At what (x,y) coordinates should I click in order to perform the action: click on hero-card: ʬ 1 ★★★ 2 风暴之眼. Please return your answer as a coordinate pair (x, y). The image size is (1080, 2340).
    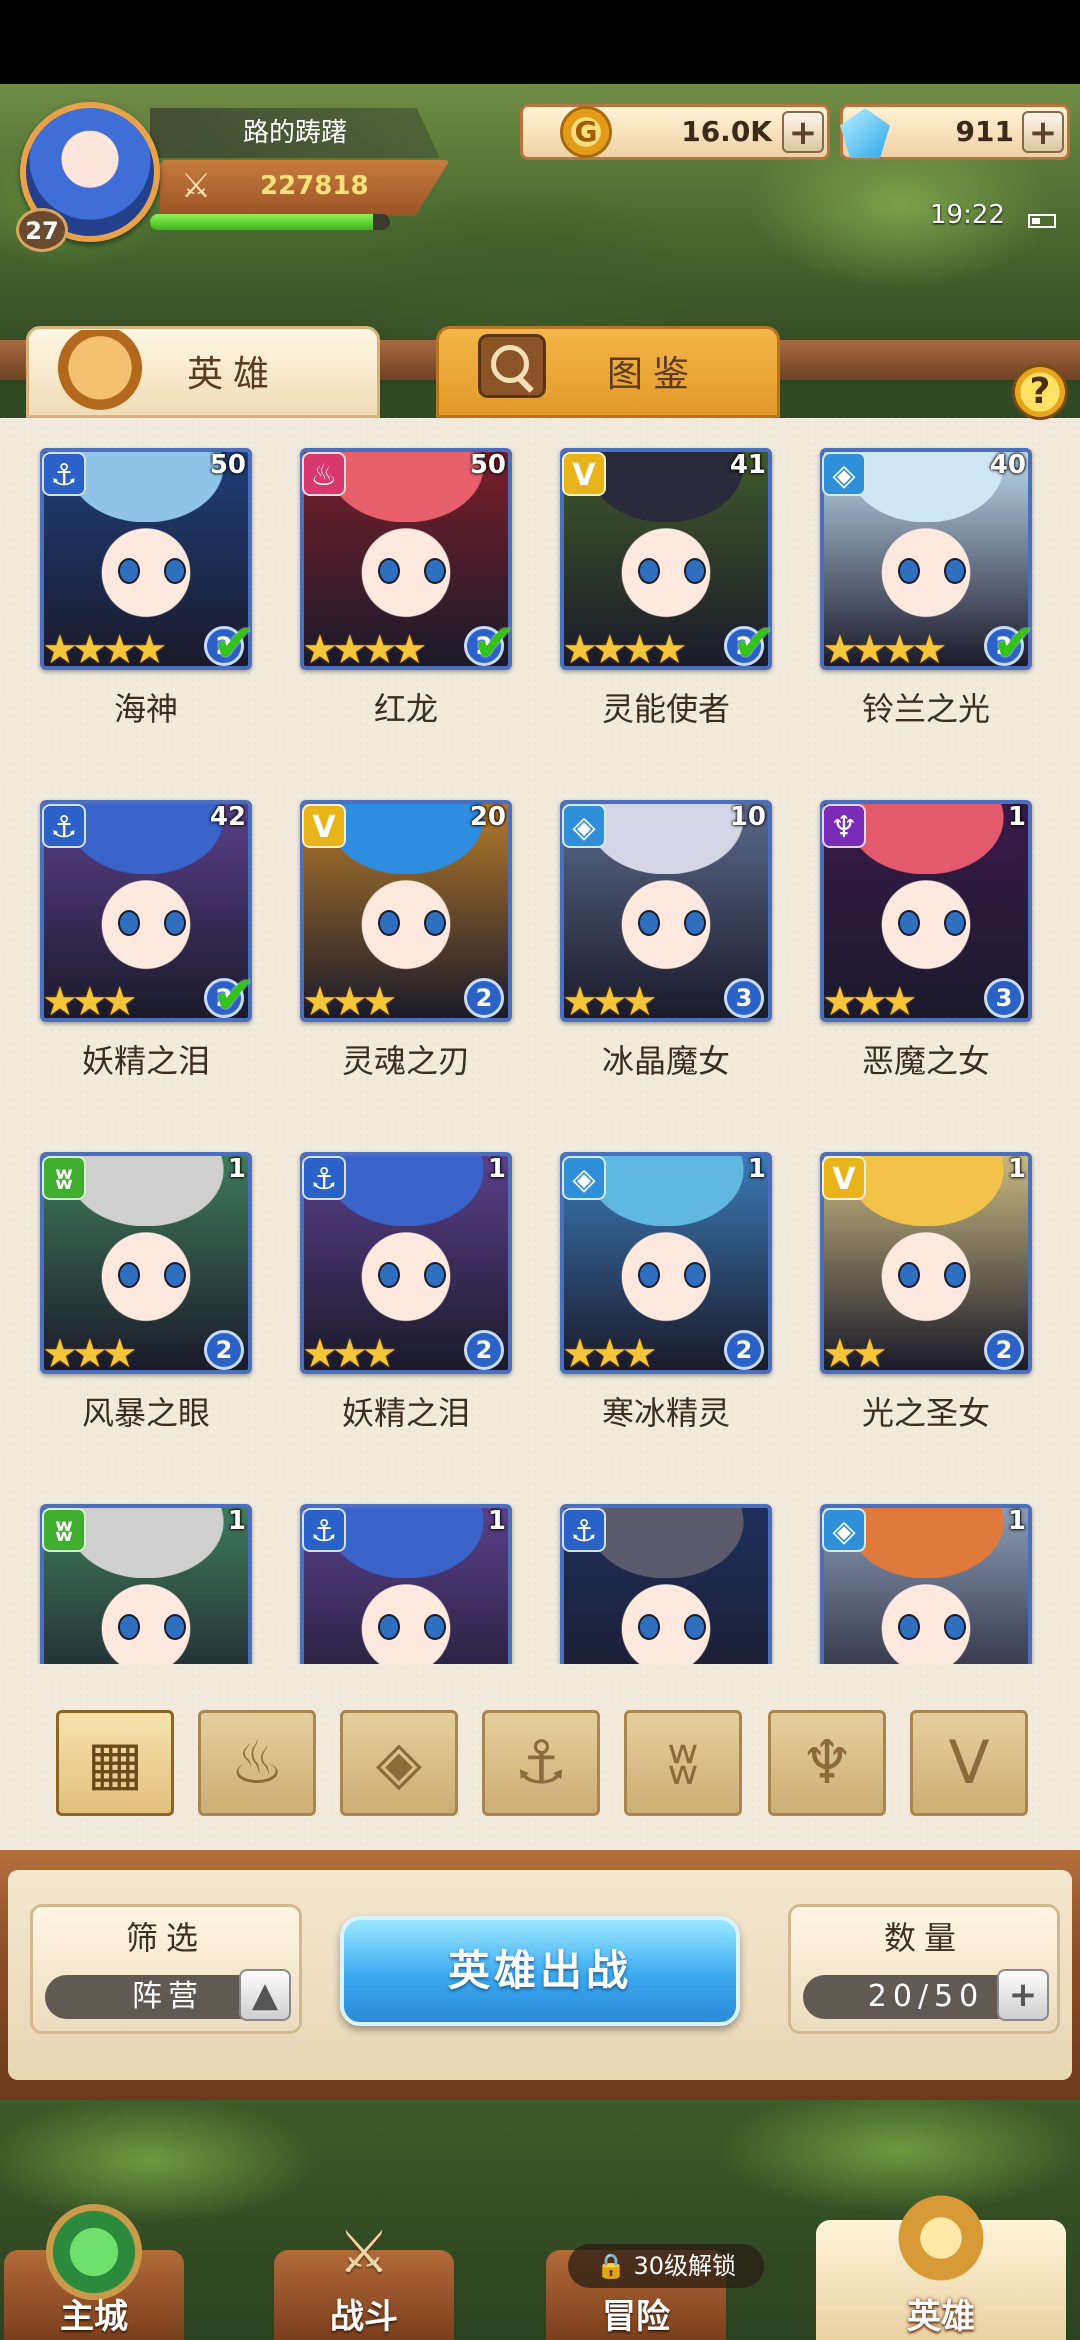
    Looking at the image, I should click on (146, 1288).